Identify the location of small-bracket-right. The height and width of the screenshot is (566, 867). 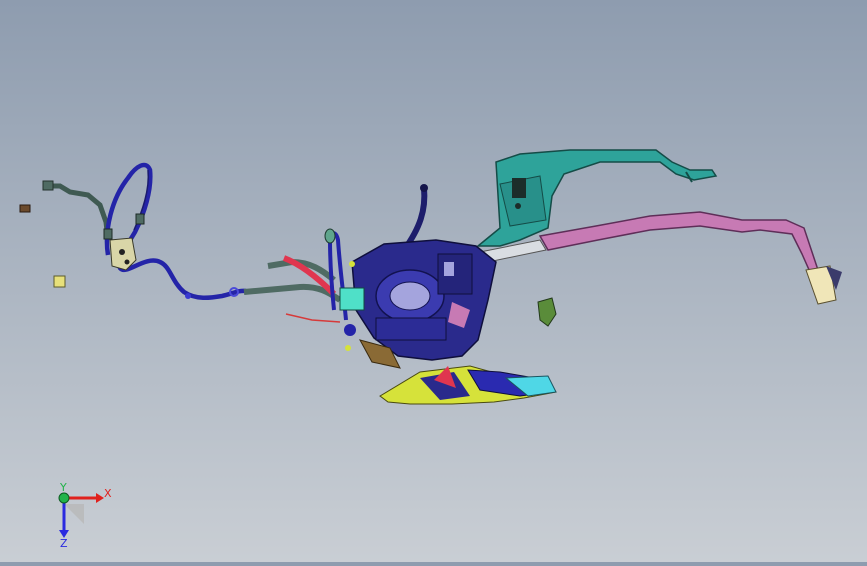
(547, 312).